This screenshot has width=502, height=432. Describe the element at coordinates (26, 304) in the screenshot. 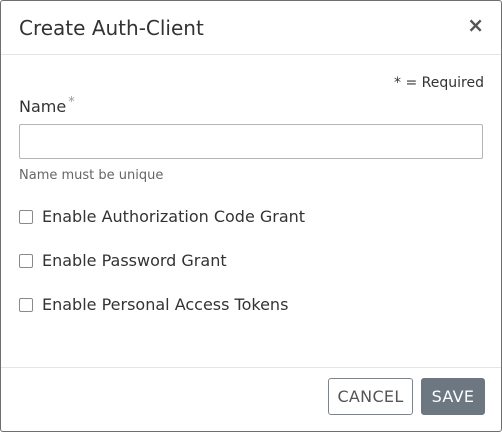

I see `personal-access-tokens-checkbox` at that location.